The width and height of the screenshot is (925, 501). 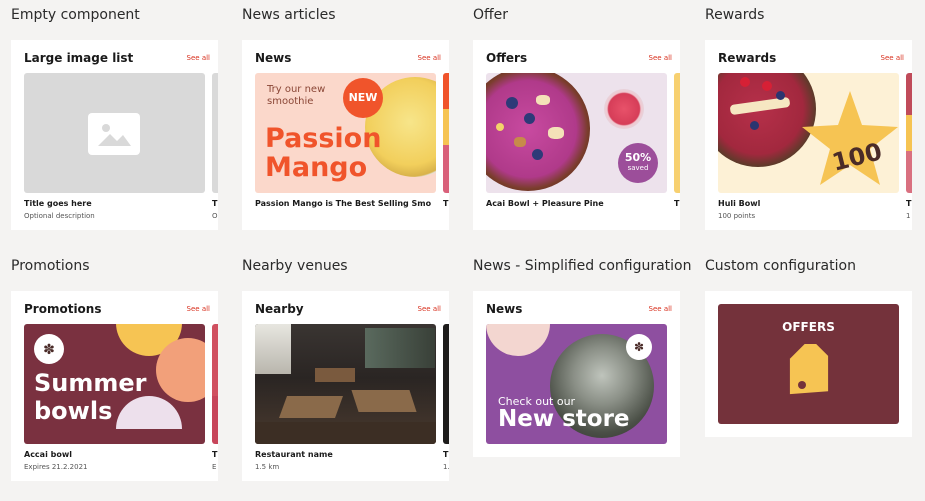 What do you see at coordinates (747, 58) in the screenshot?
I see `card-title: Rewards` at bounding box center [747, 58].